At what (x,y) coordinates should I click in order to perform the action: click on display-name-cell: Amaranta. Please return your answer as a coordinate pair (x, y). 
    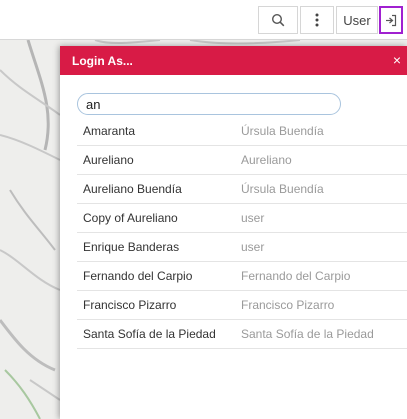
    Looking at the image, I should click on (109, 131).